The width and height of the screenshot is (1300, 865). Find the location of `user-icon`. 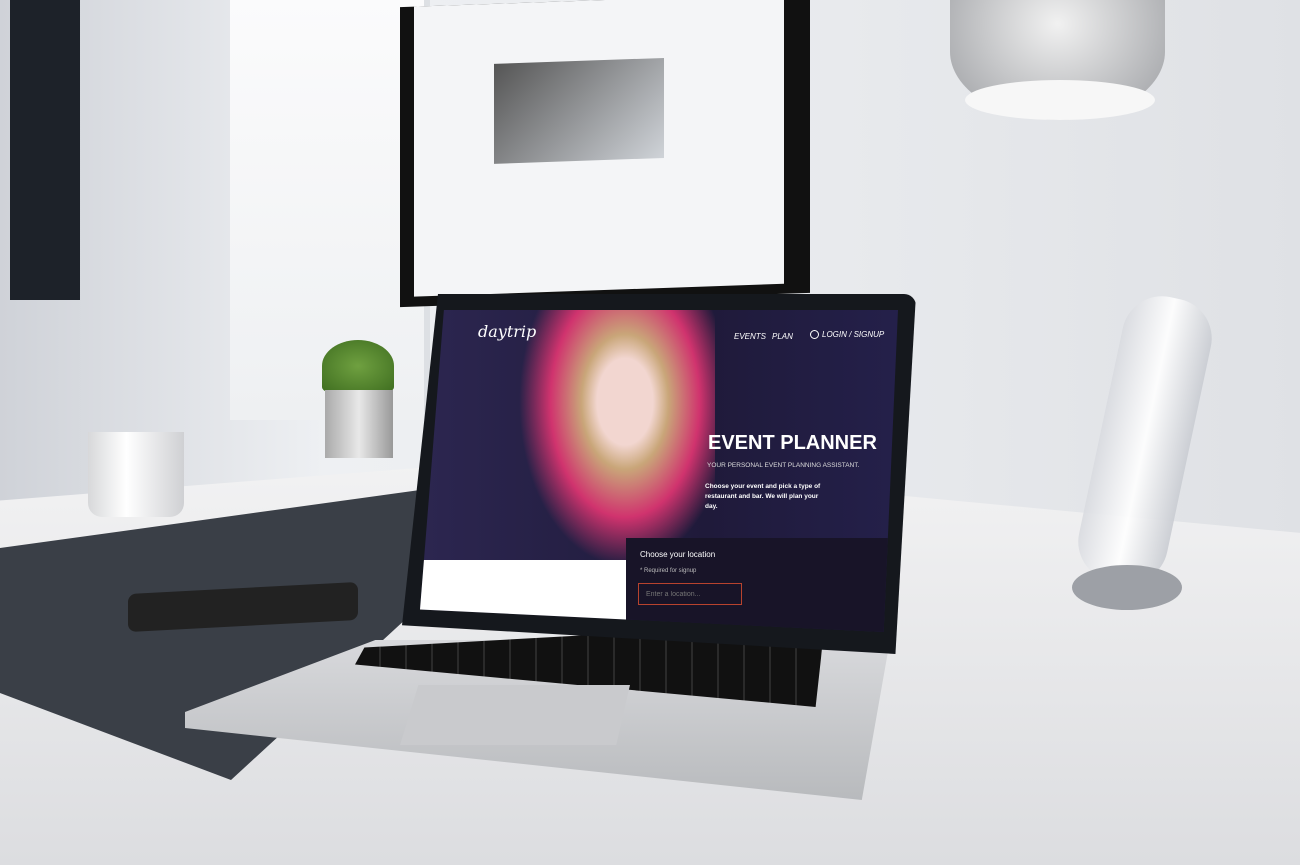

user-icon is located at coordinates (814, 335).